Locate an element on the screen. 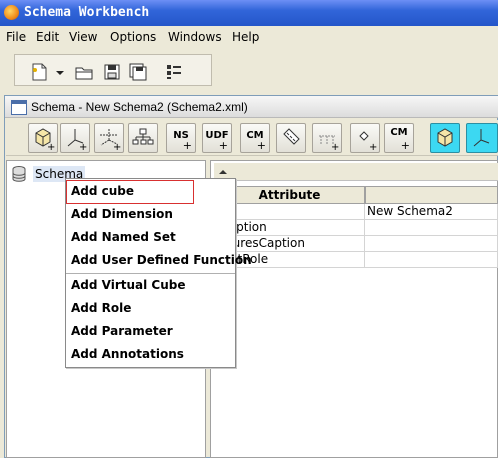 Image resolution: width=498 pixels, height=458 pixels. main-toolbar is located at coordinates (113, 70).